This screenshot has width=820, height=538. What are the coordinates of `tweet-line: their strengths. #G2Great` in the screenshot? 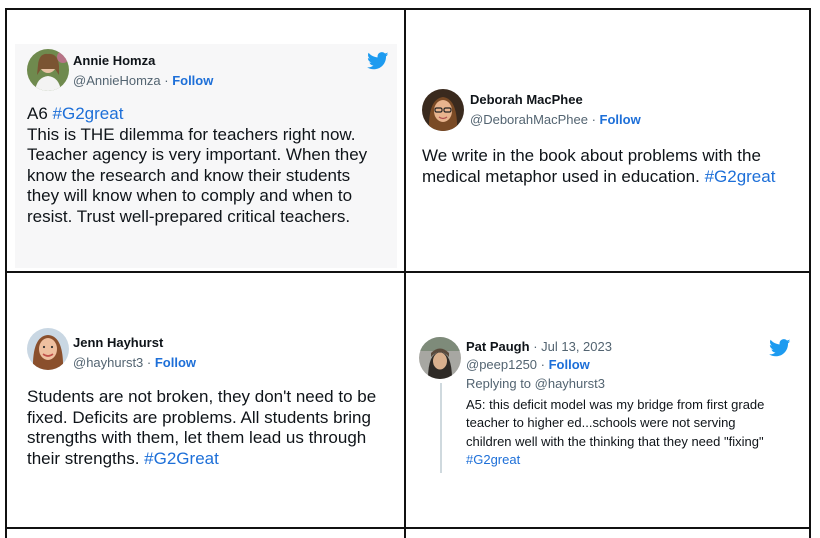 It's located at (213, 459).